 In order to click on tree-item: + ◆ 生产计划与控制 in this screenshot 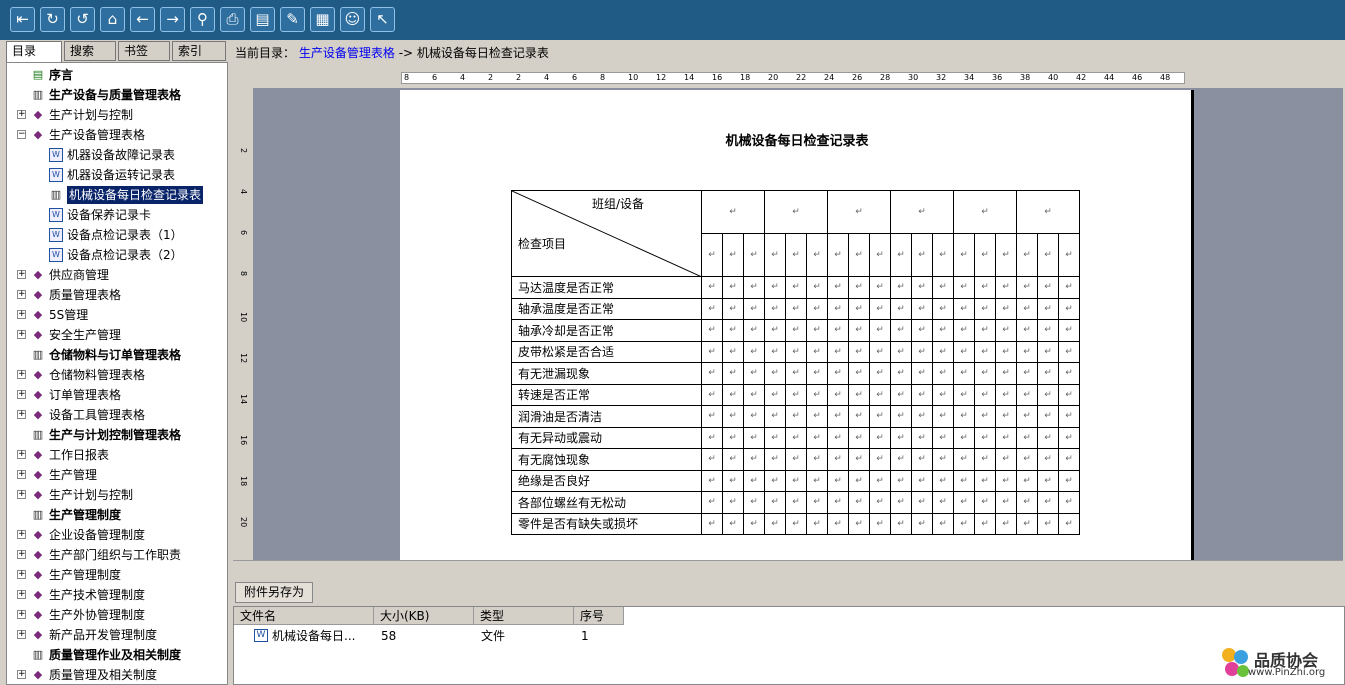, I will do `click(117, 115)`.